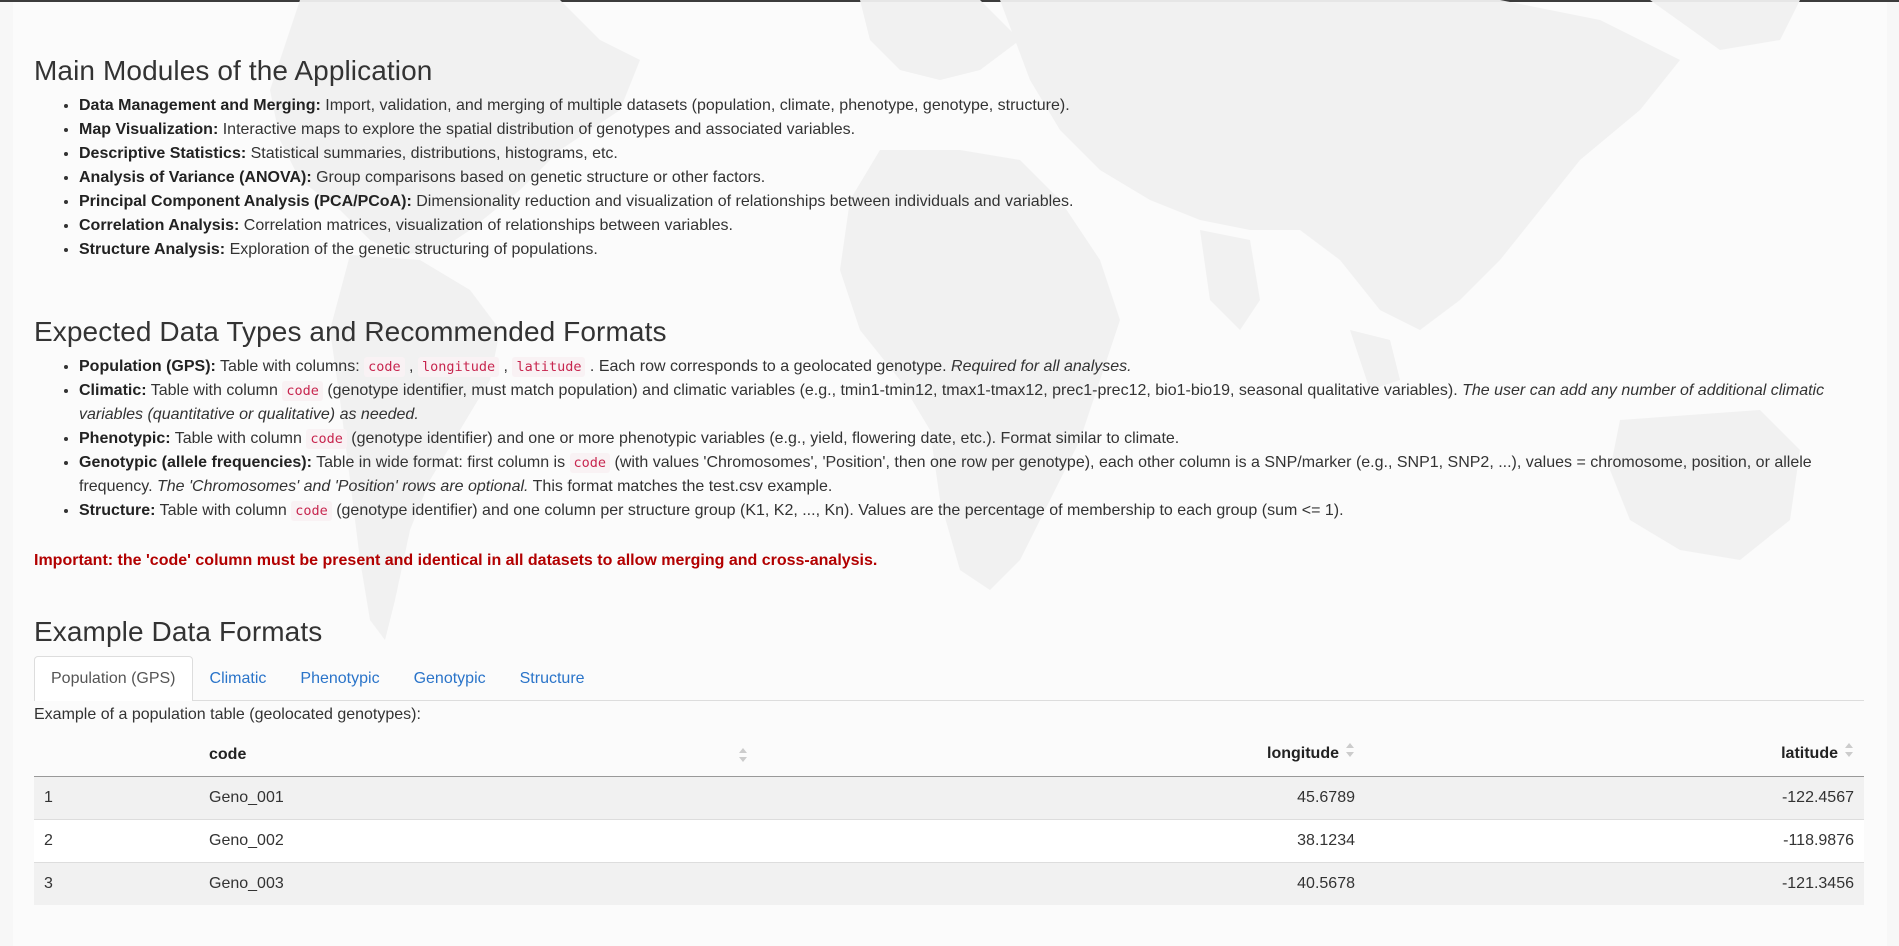  I want to click on examples-title: Example Data Formats, so click(178, 631).